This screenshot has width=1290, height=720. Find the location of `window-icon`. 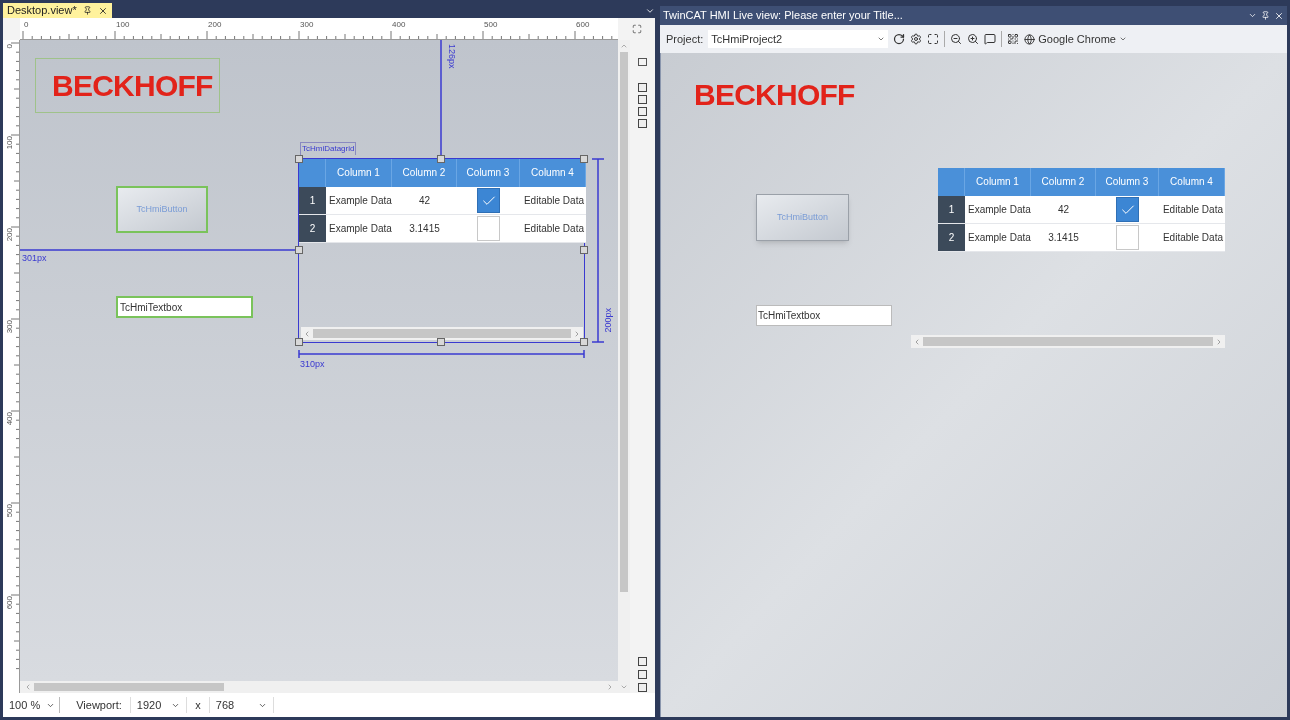

window-icon is located at coordinates (933, 39).